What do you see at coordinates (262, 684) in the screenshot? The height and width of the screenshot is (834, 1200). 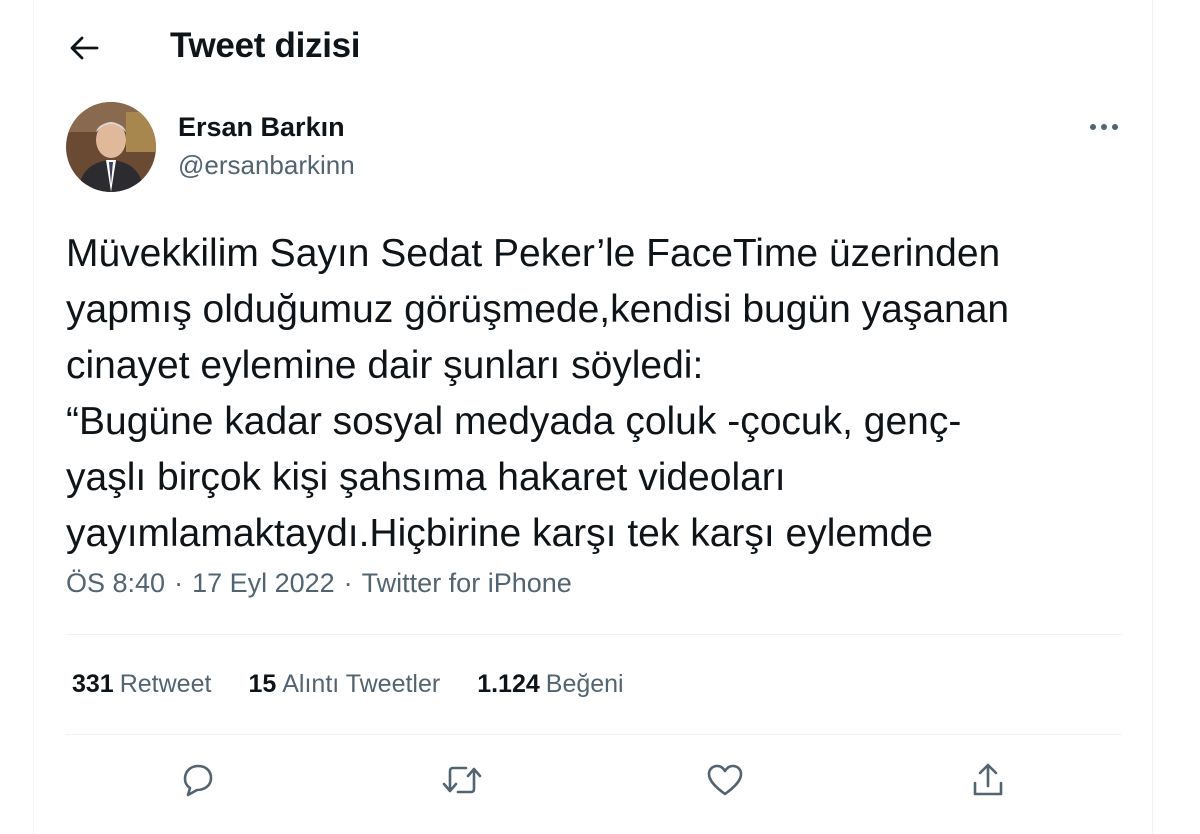 I see `quote-count: 15` at bounding box center [262, 684].